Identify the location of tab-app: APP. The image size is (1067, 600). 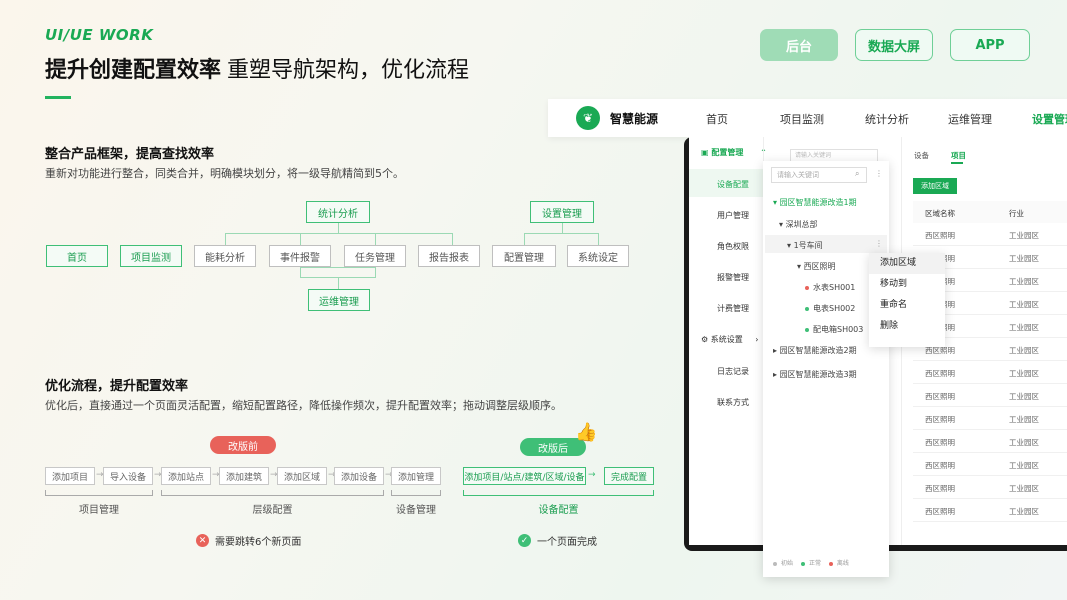
(990, 45).